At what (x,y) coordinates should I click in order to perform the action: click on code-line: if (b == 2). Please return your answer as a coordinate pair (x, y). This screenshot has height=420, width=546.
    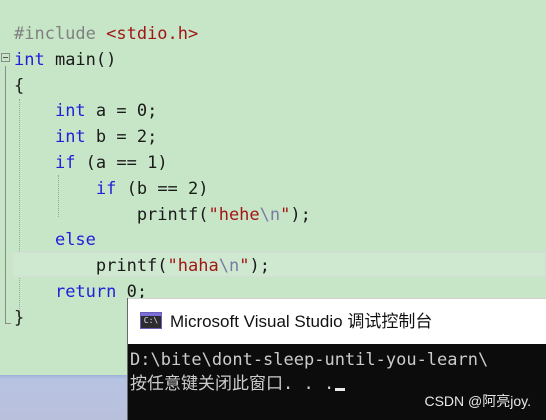
    Looking at the image, I should click on (111, 189).